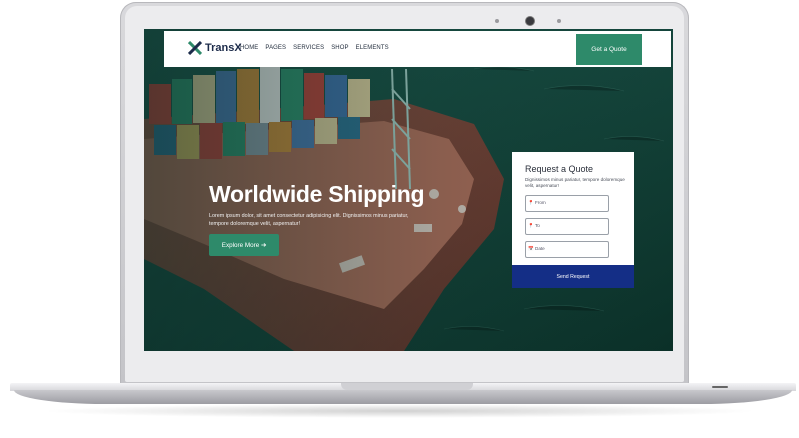 Image resolution: width=799 pixels, height=438 pixels. Describe the element at coordinates (275, 48) in the screenshot. I see `nav-item-pages: PAGES` at that location.